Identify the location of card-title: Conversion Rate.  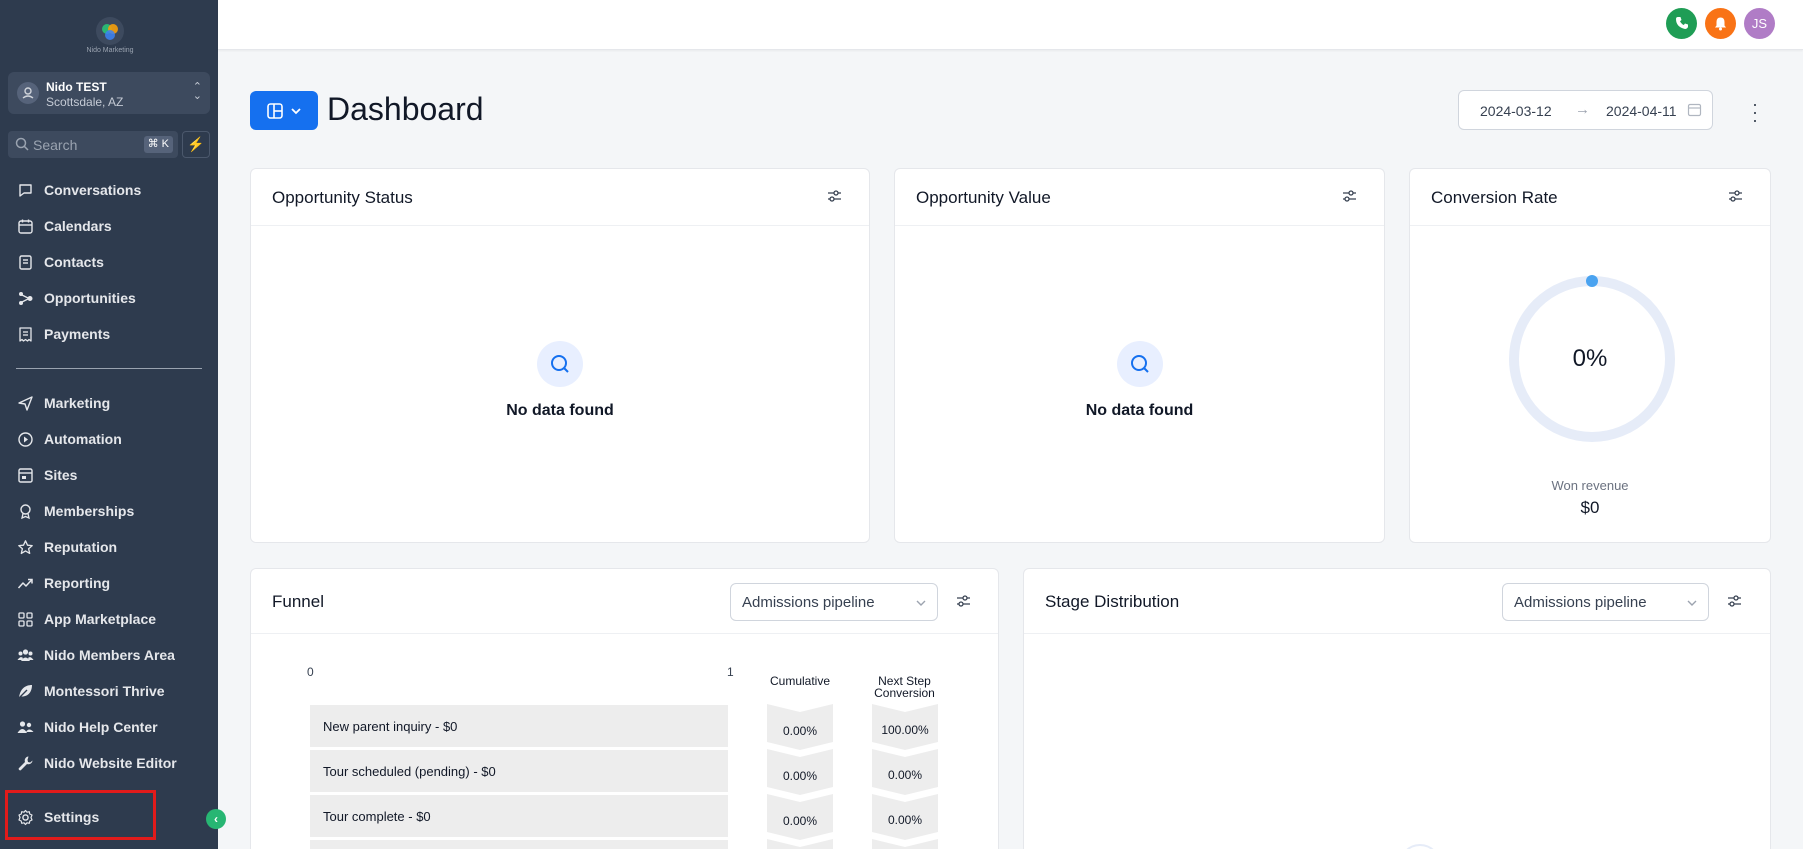
(1494, 197).